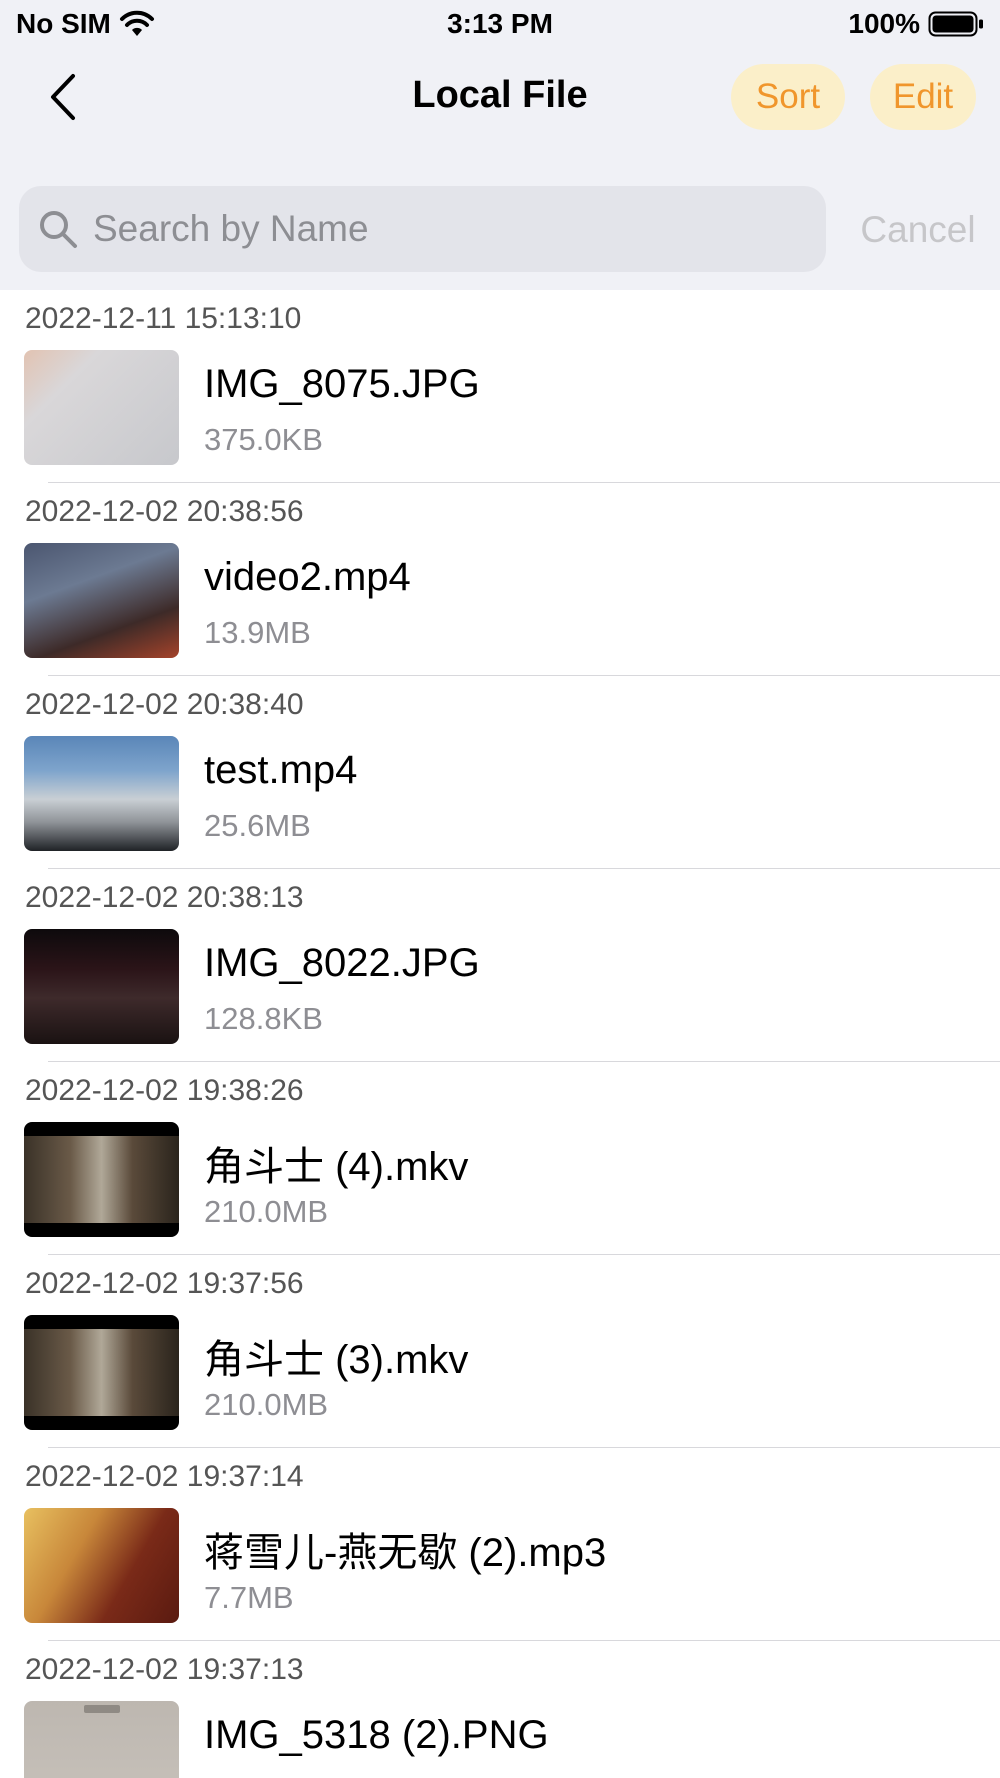  Describe the element at coordinates (500, 1158) in the screenshot. I see `list-item: 2022-12-02 19:38:26 角斗士 (4).mkv 210.0MB` at that location.